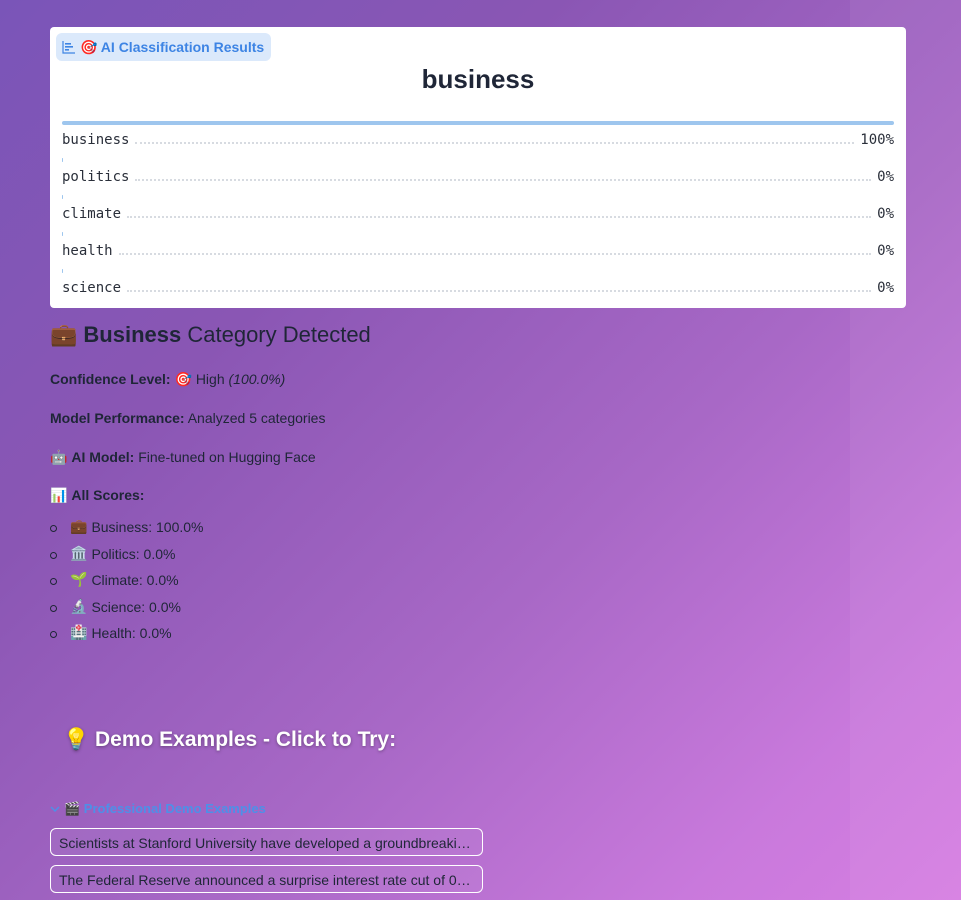 Image resolution: width=961 pixels, height=900 pixels. Describe the element at coordinates (79, 553) in the screenshot. I see `classical-building-icon: 🏛️` at that location.